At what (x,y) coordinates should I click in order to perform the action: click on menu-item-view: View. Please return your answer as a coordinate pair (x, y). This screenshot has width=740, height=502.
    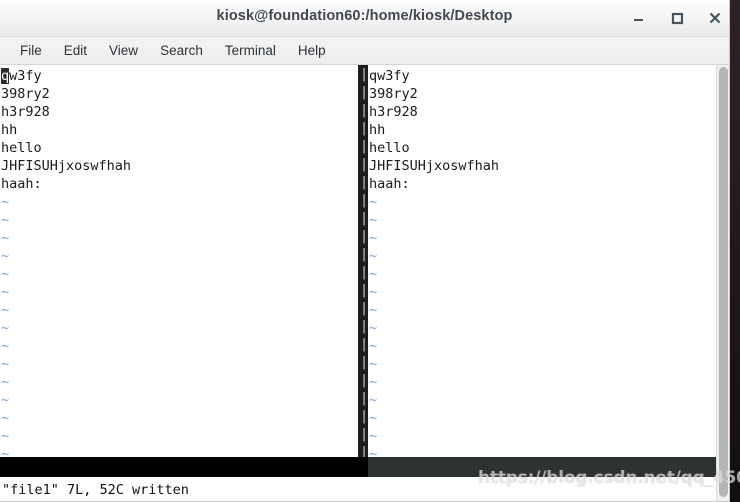
    Looking at the image, I should click on (123, 51).